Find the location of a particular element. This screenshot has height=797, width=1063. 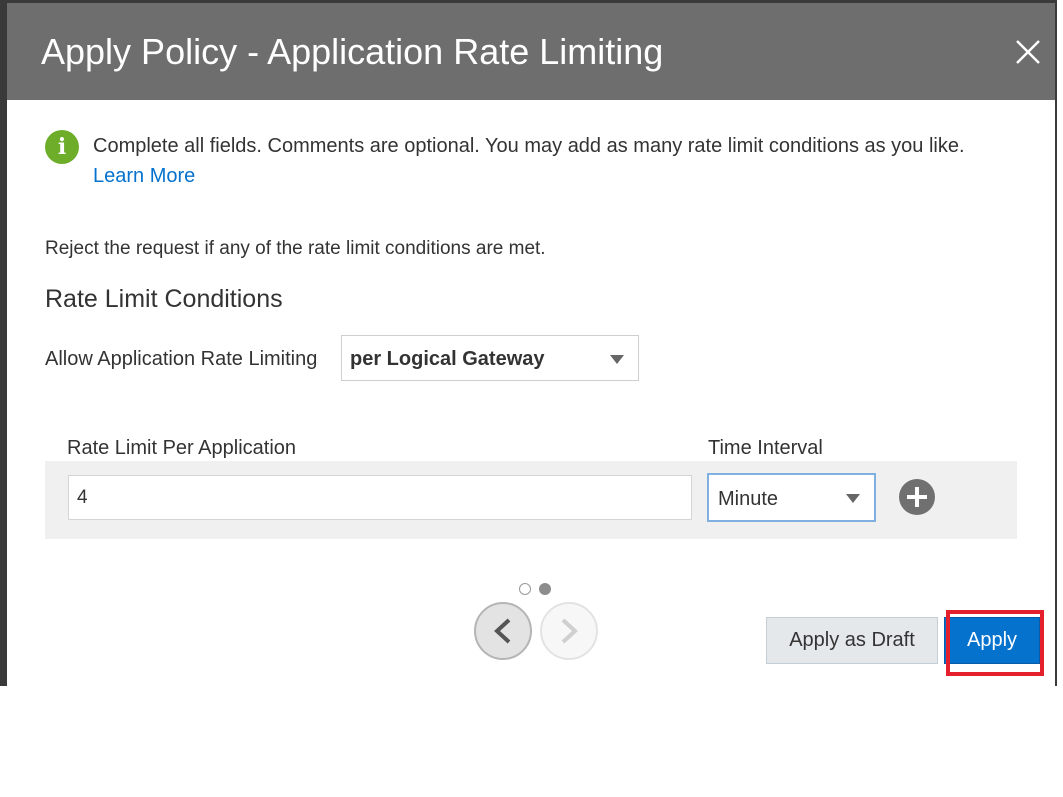

next-page-button is located at coordinates (569, 631).